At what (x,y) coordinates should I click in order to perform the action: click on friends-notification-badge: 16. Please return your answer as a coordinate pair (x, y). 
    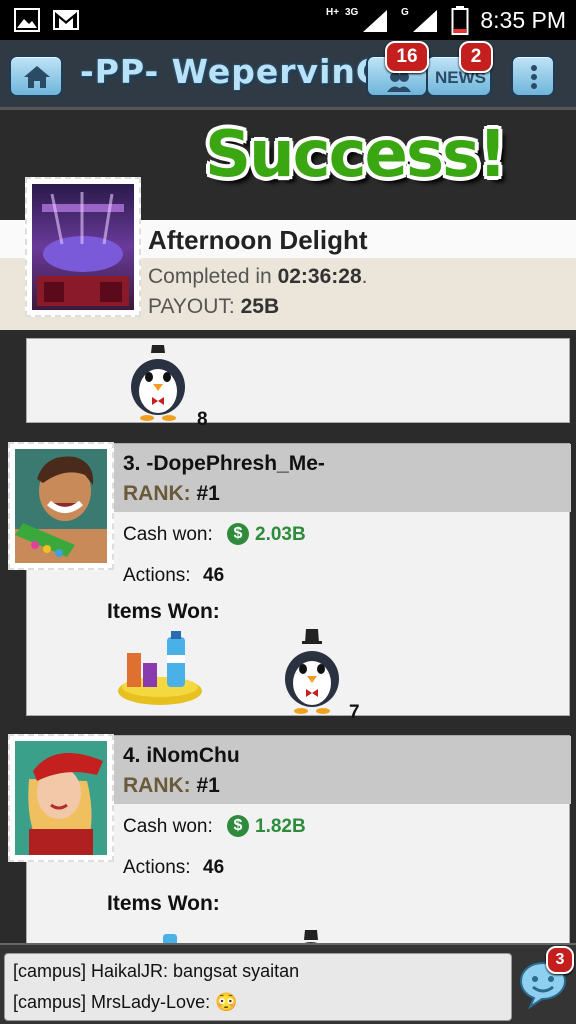
    Looking at the image, I should click on (407, 57).